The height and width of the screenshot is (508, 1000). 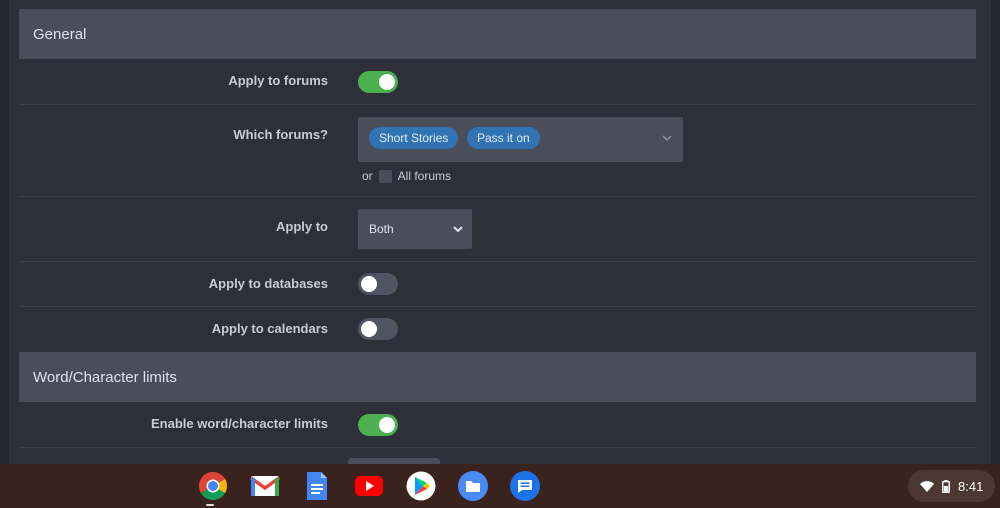 What do you see at coordinates (381, 229) in the screenshot?
I see `apply-to-value: Both` at bounding box center [381, 229].